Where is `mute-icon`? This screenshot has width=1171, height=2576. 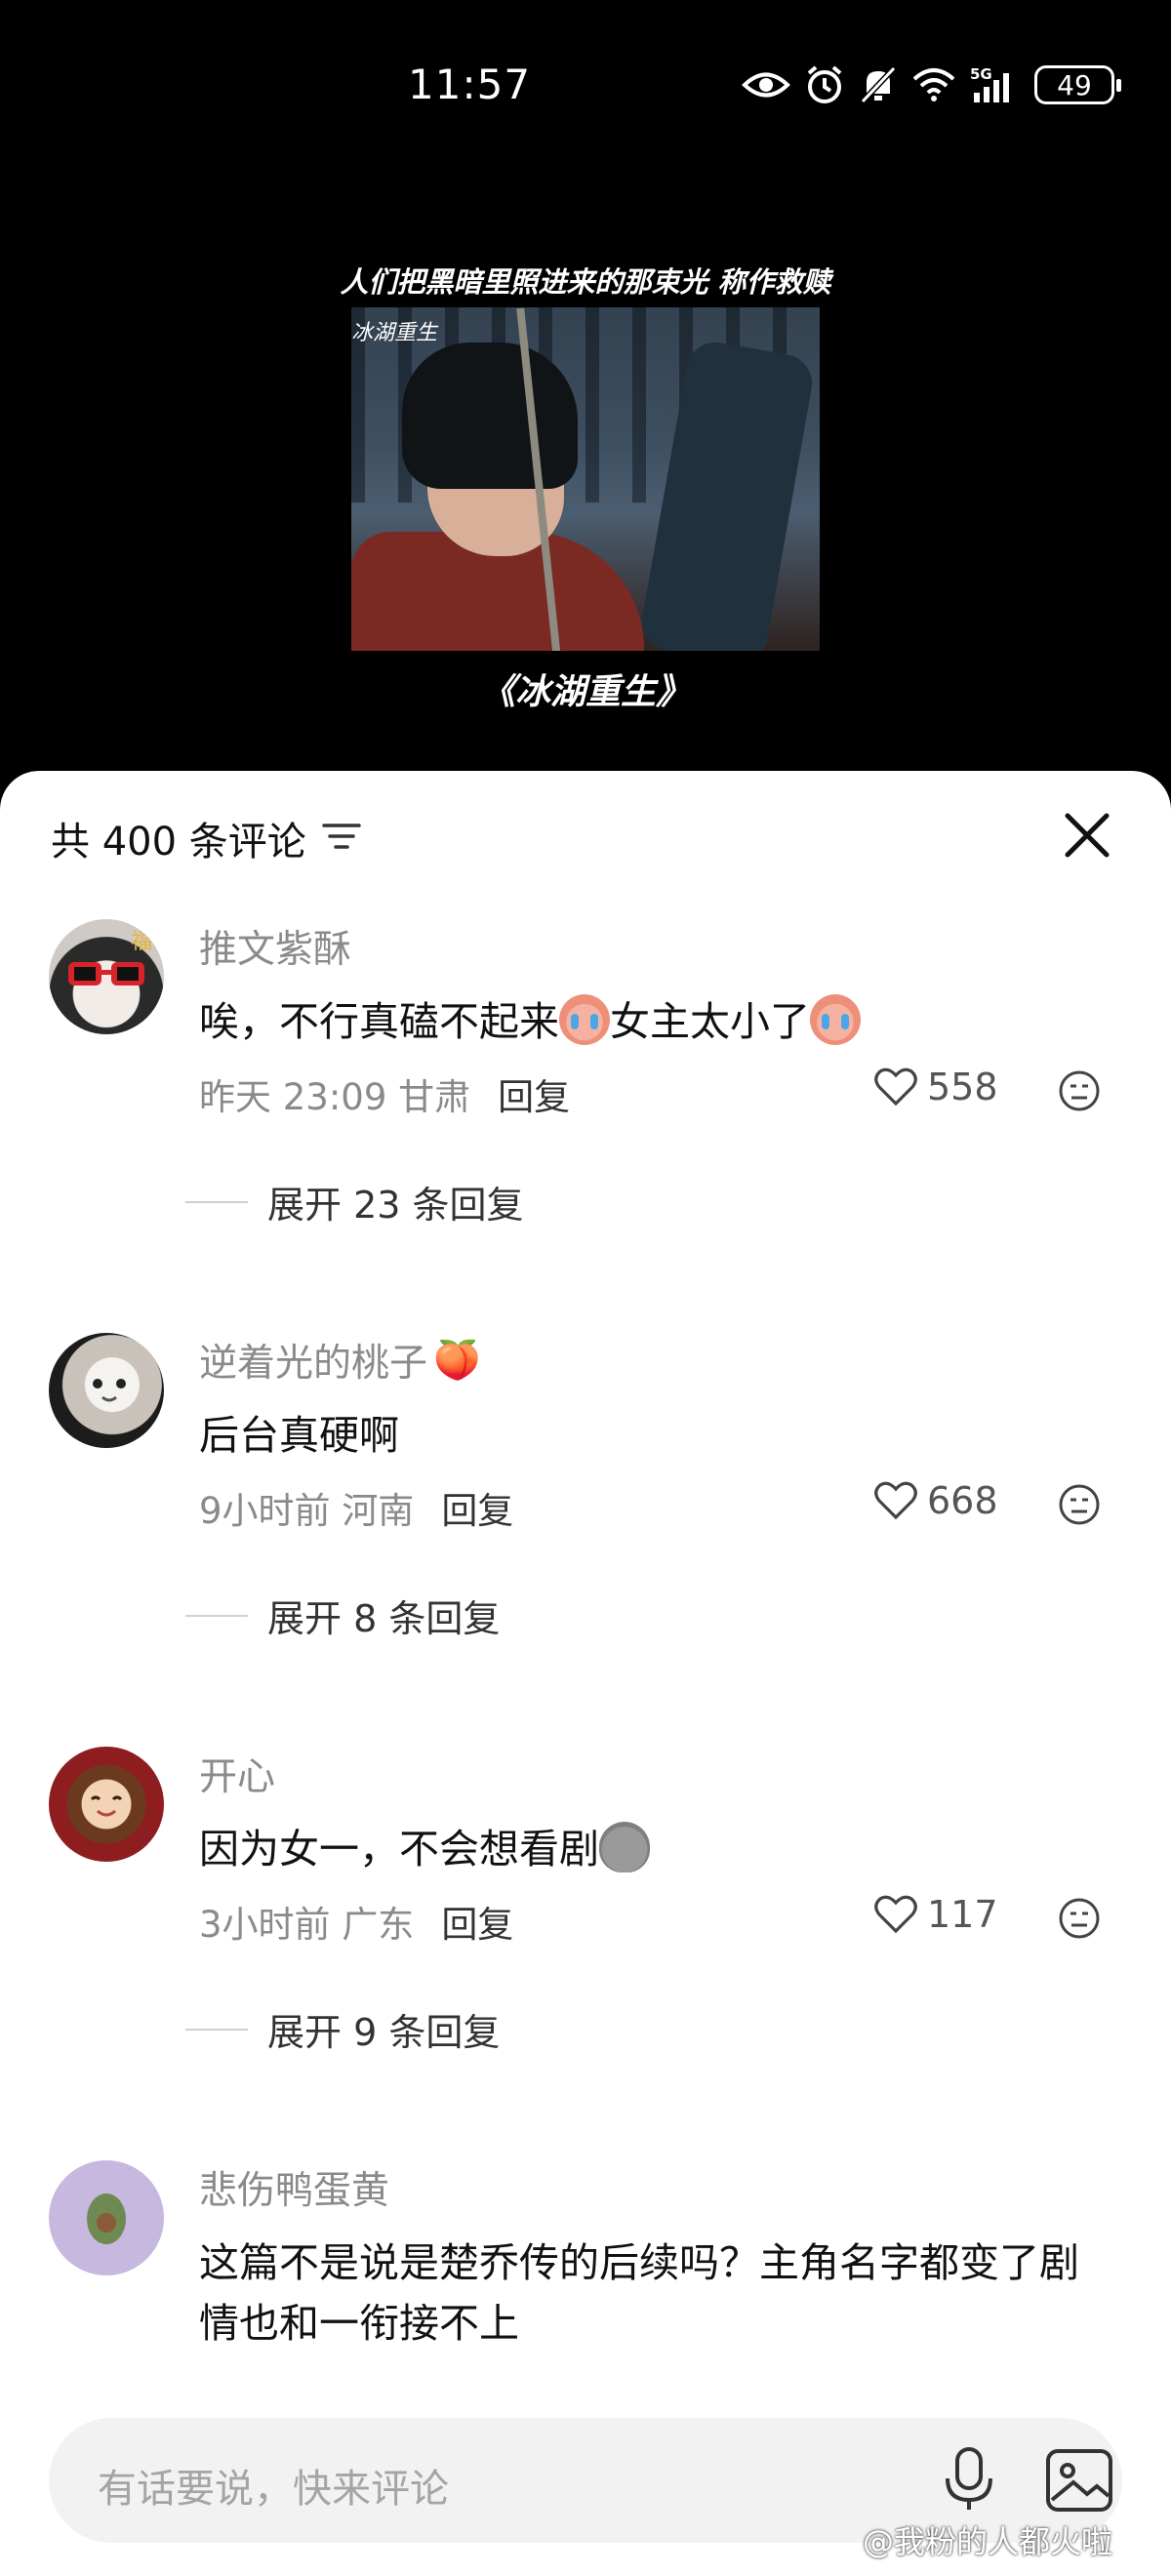
mute-icon is located at coordinates (878, 84).